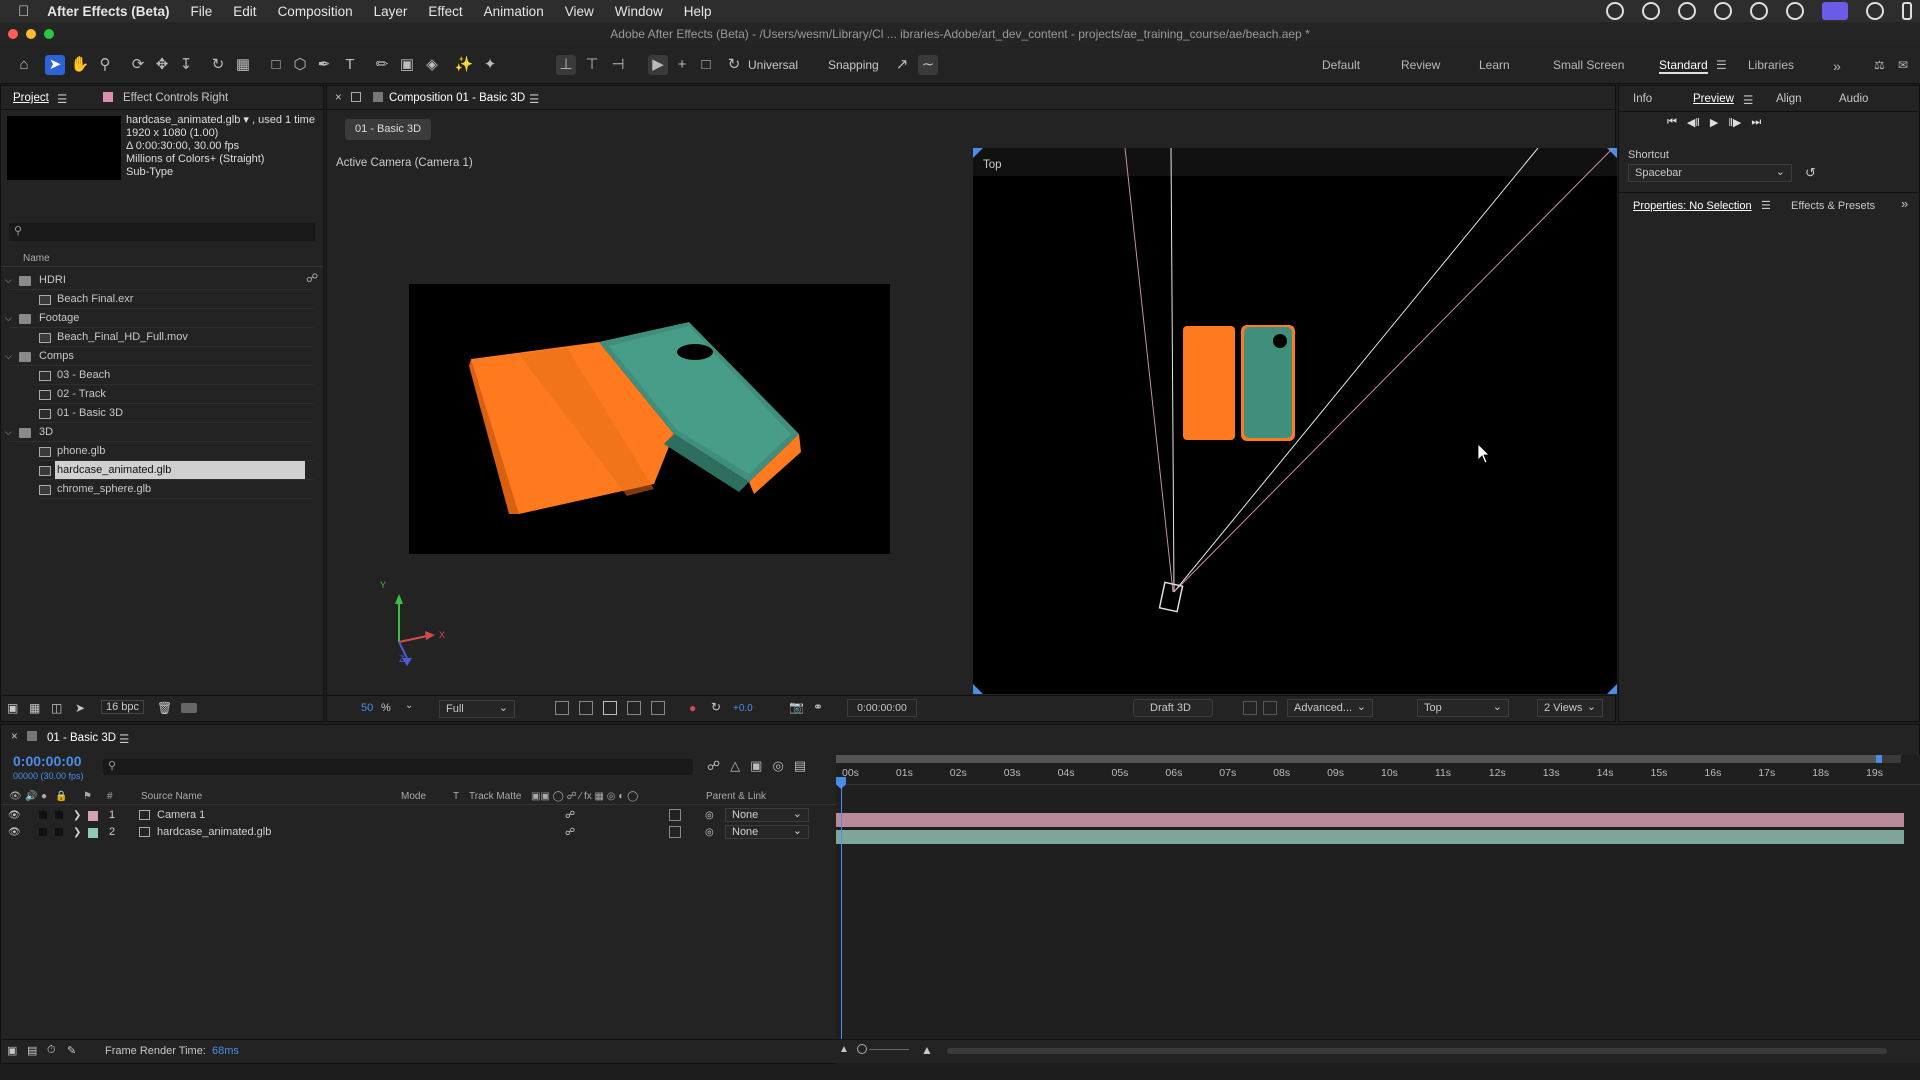  I want to click on tab-timeline: 01 - Basic 3D, so click(81, 738).